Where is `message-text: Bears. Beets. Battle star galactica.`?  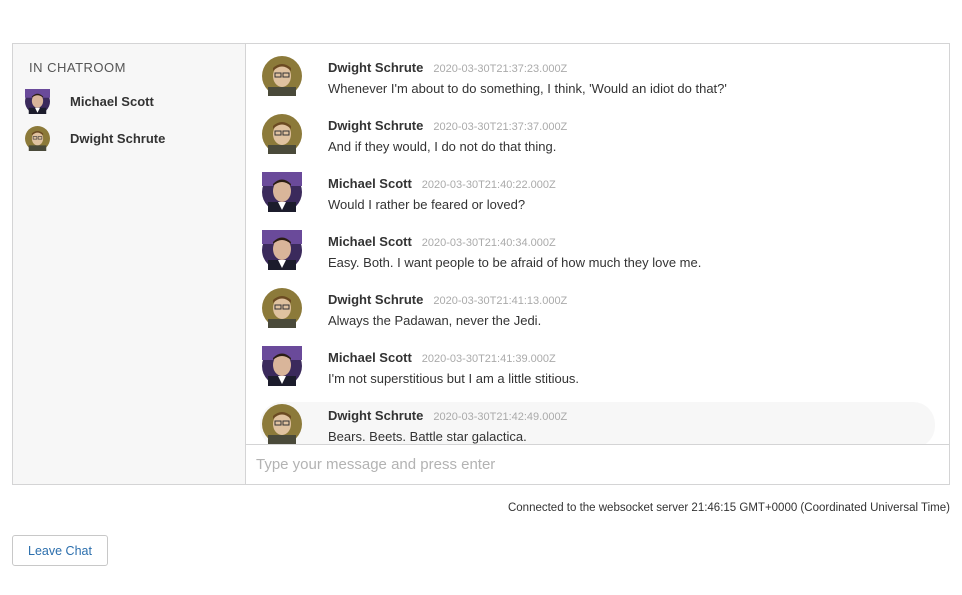 message-text: Bears. Beets. Battle star galactica. is located at coordinates (427, 436).